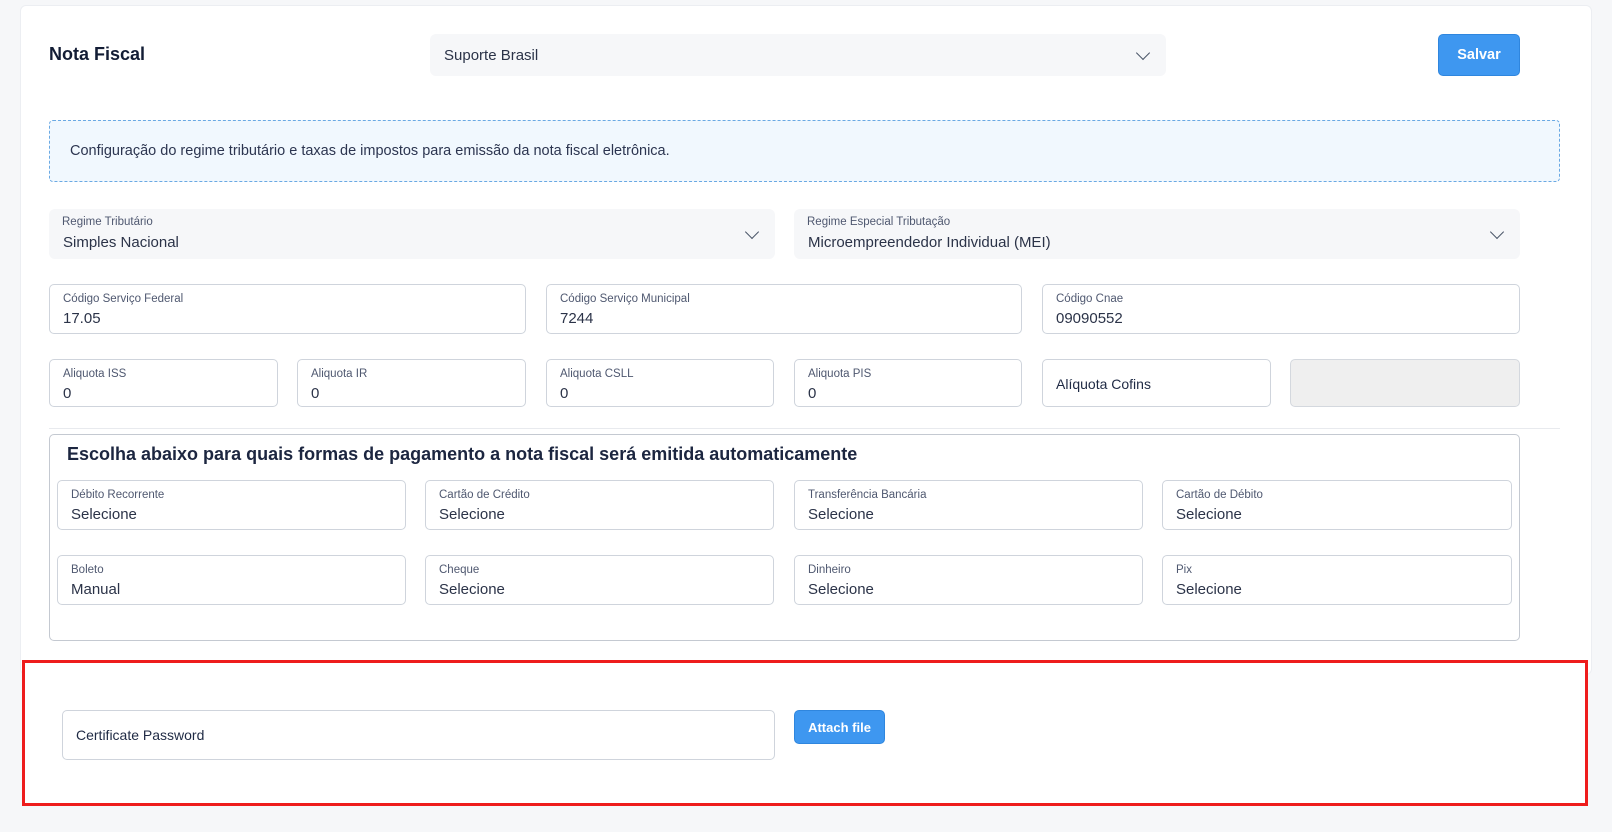  What do you see at coordinates (97, 54) in the screenshot?
I see `page-title: Nota Fiscal` at bounding box center [97, 54].